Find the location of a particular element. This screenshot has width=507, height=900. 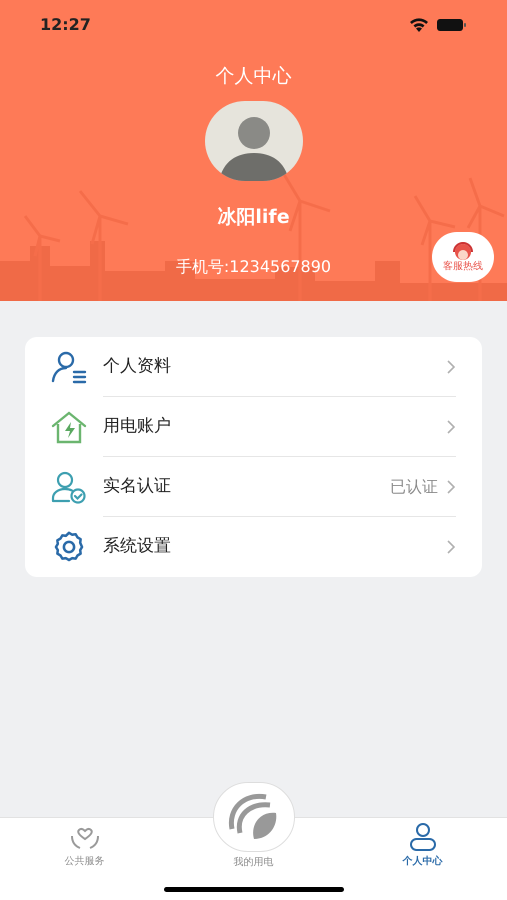

wifi-icon is located at coordinates (419, 25).